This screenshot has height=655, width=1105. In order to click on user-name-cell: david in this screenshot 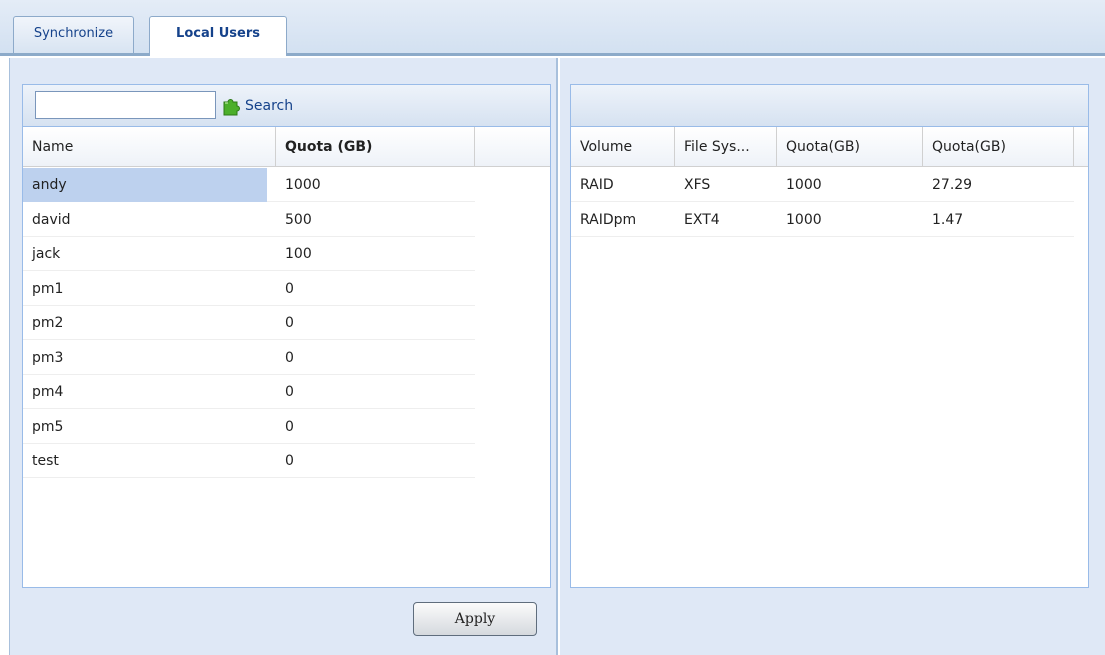, I will do `click(145, 220)`.